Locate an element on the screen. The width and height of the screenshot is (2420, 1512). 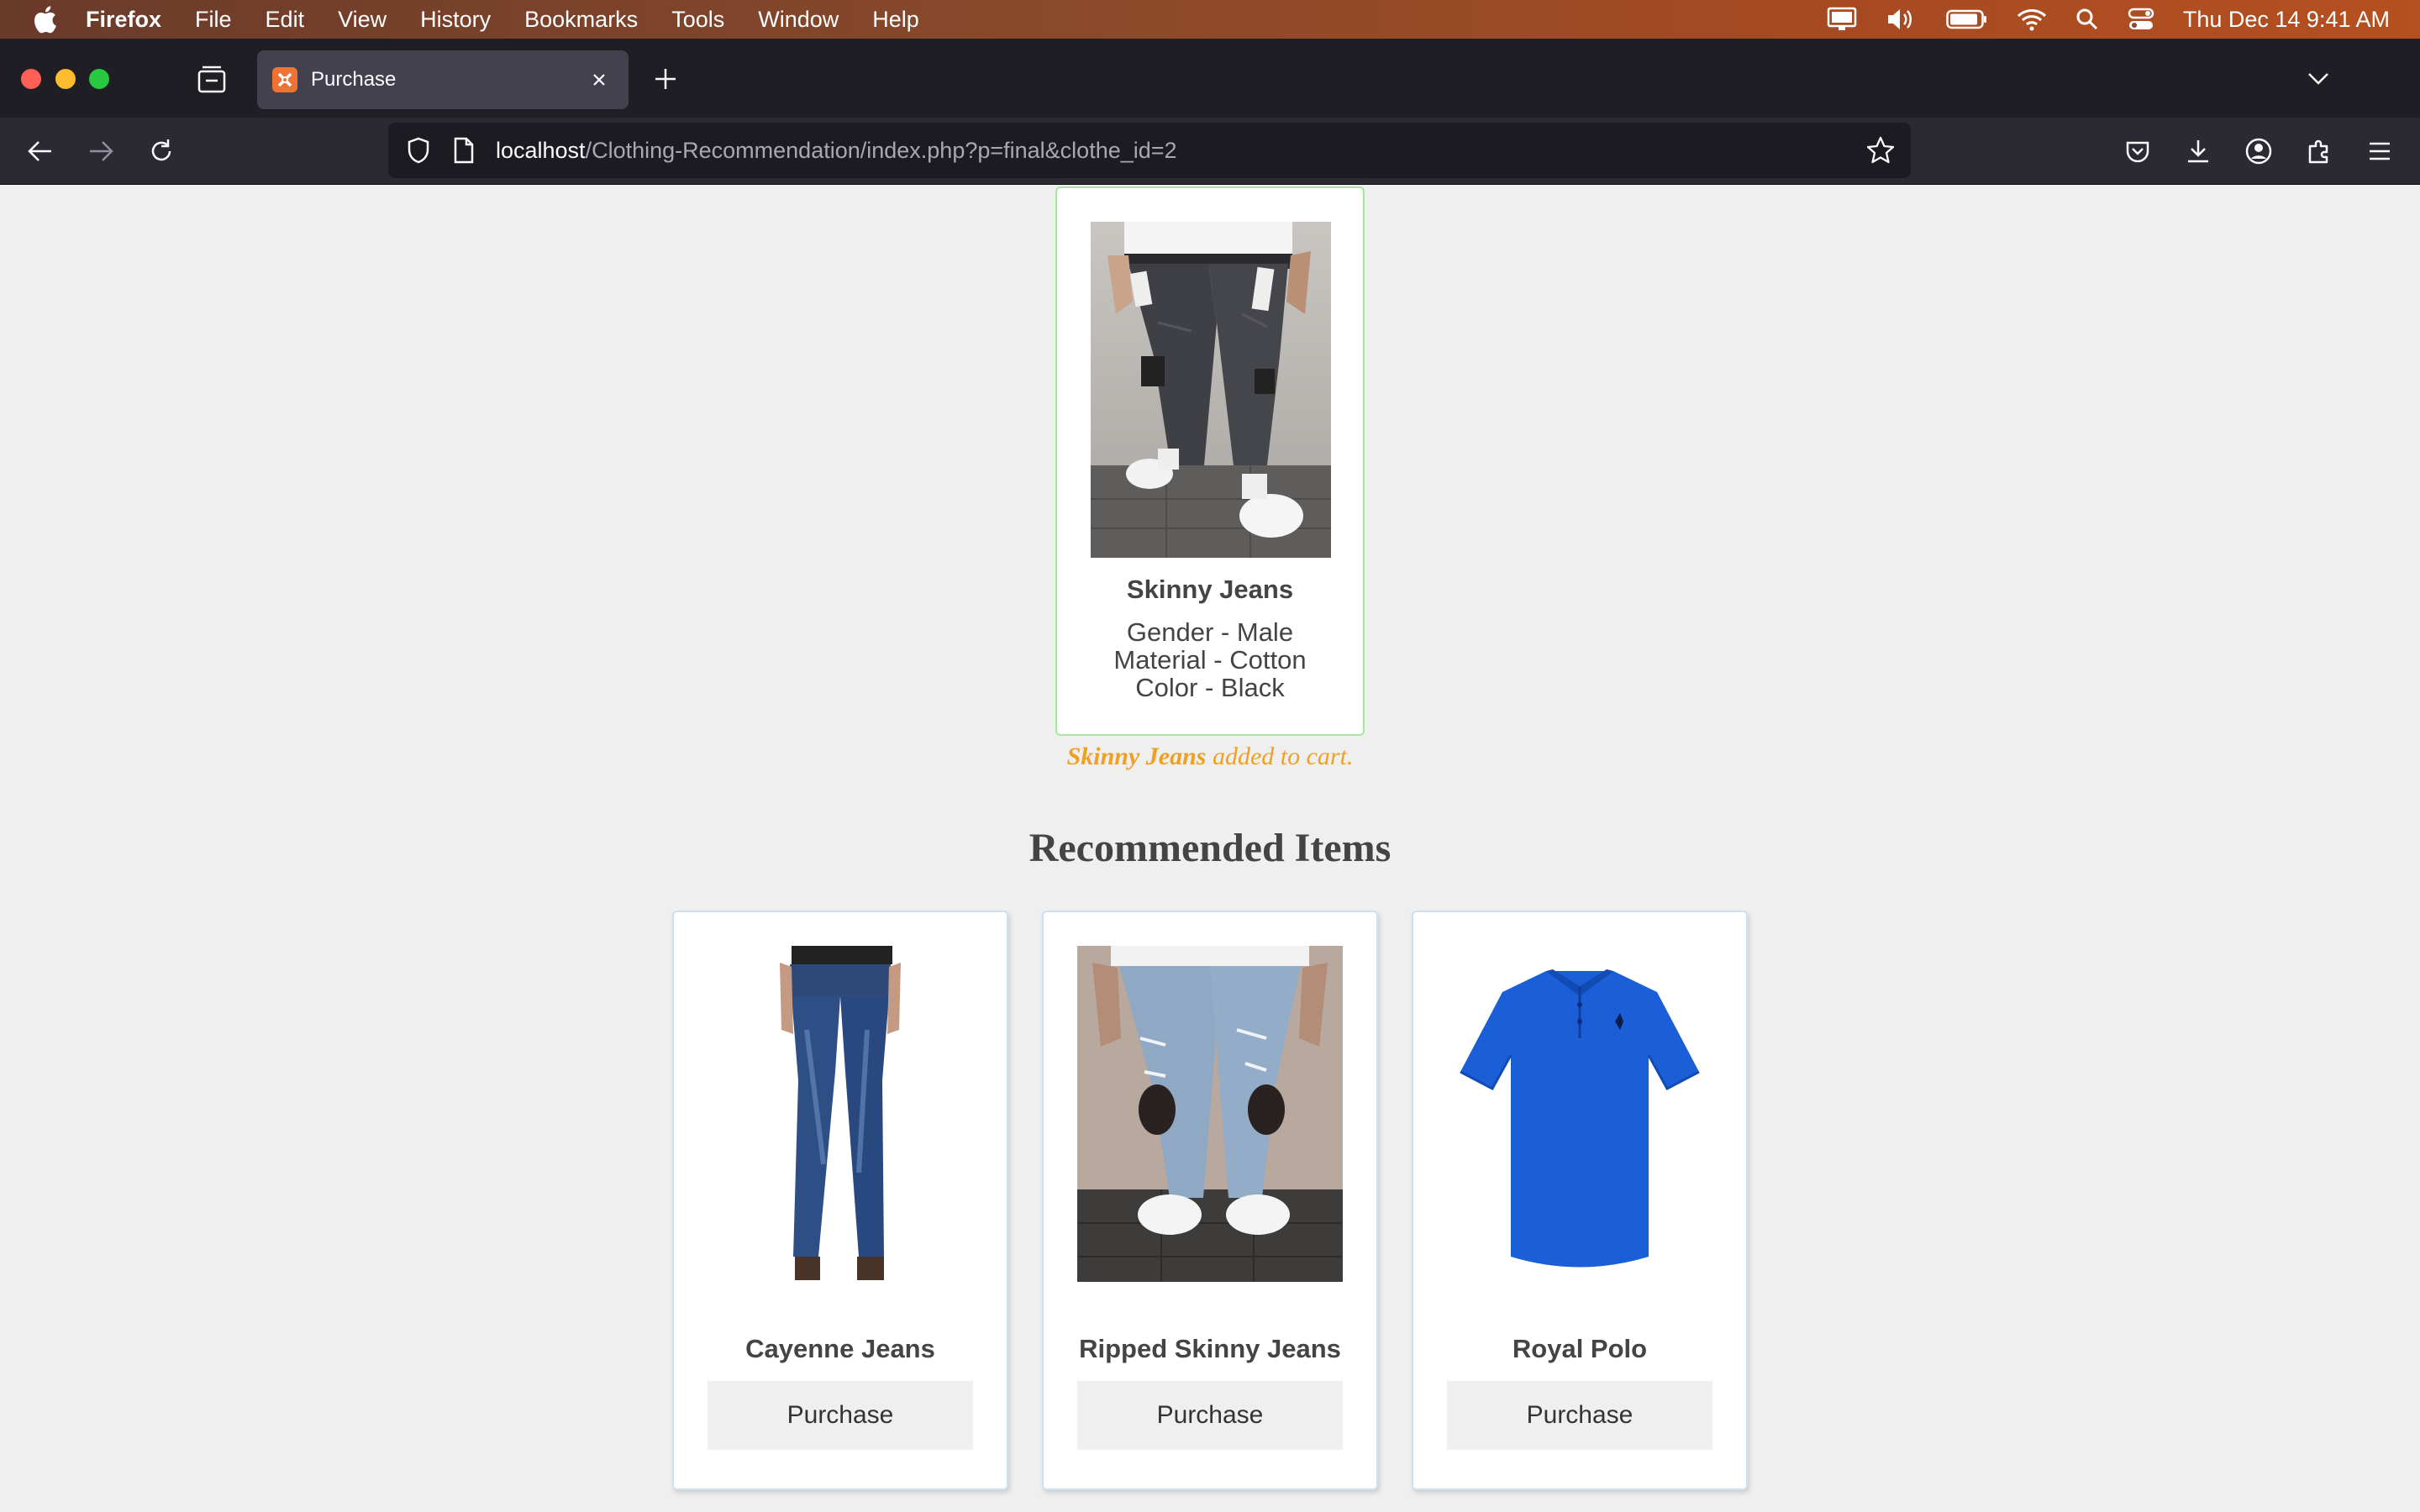
new-tab-plus-icon is located at coordinates (665, 79).